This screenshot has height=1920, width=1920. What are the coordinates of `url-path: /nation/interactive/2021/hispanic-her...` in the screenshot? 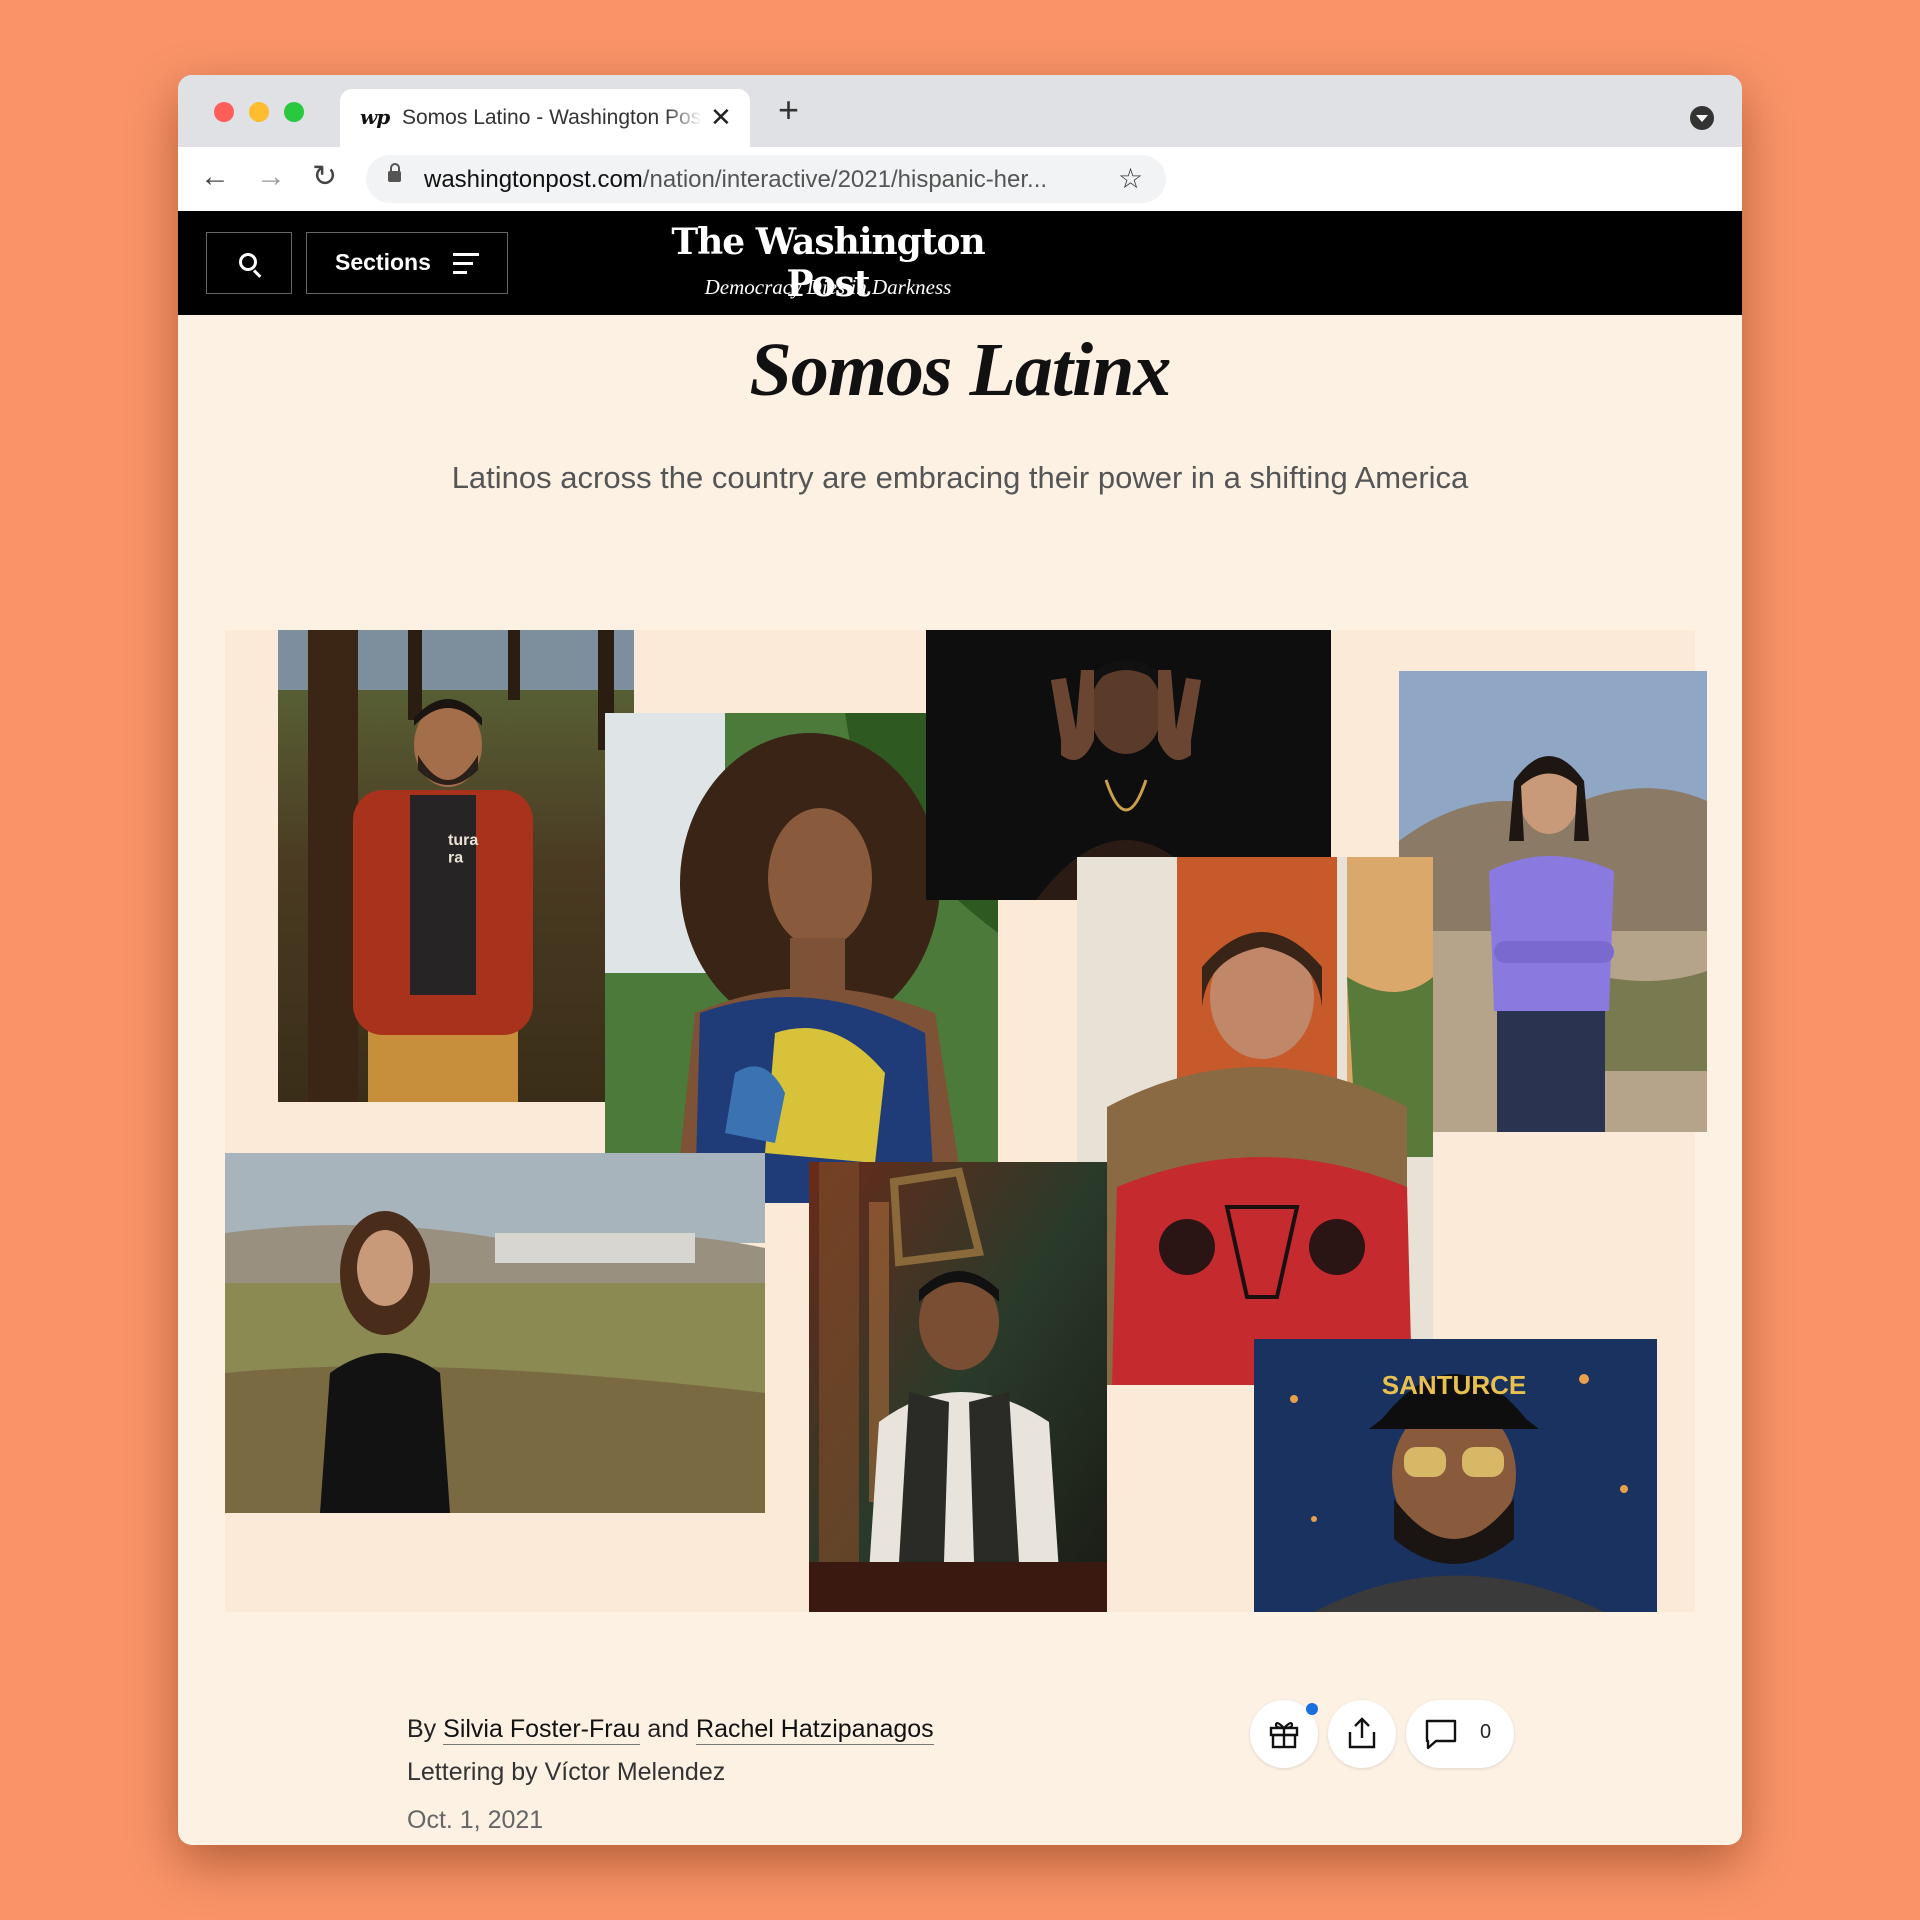 It's located at (845, 179).